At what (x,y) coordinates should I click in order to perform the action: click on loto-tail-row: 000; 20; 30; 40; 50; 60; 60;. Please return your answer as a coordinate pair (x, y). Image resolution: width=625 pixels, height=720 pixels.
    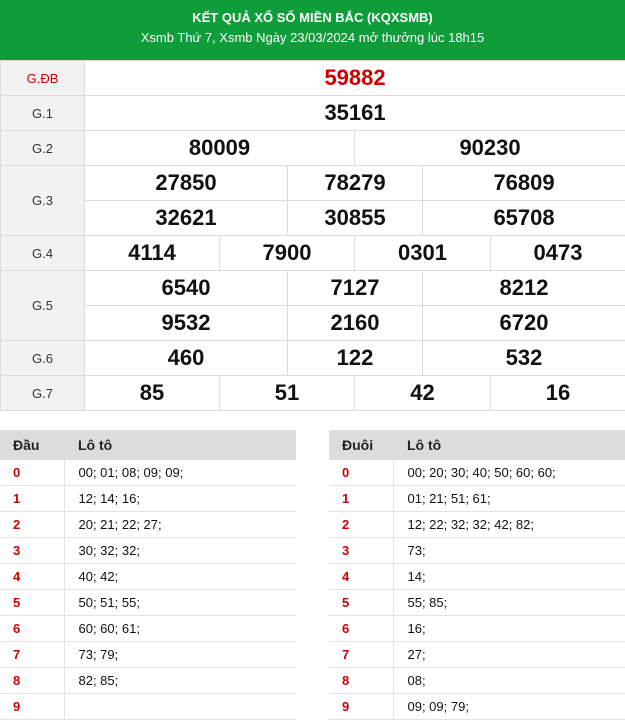
    Looking at the image, I should click on (477, 473).